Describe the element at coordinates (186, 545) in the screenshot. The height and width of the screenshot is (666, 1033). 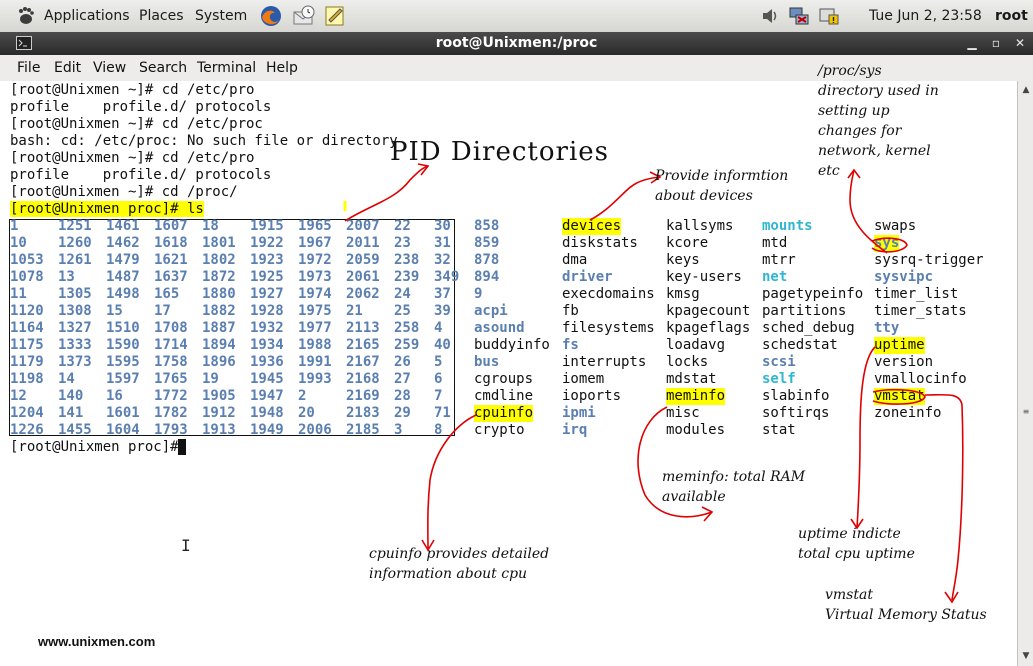
I see `mouse-ibeam-cursor-icon: I` at that location.